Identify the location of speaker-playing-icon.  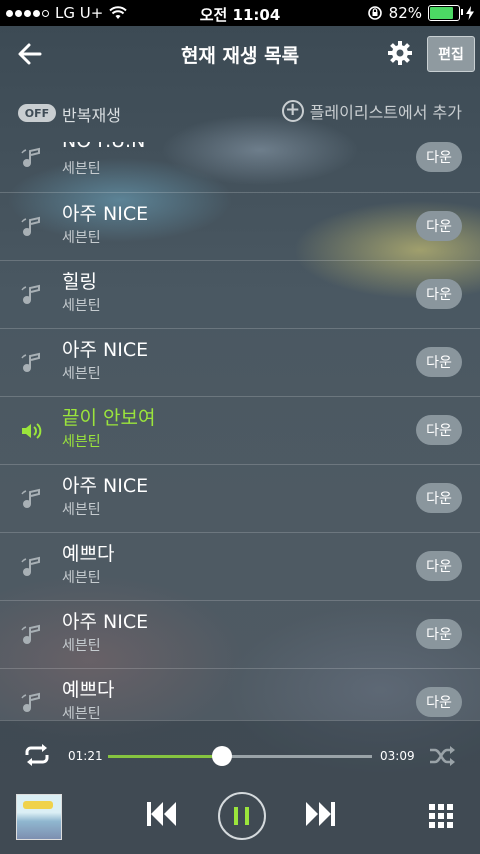
(32, 431).